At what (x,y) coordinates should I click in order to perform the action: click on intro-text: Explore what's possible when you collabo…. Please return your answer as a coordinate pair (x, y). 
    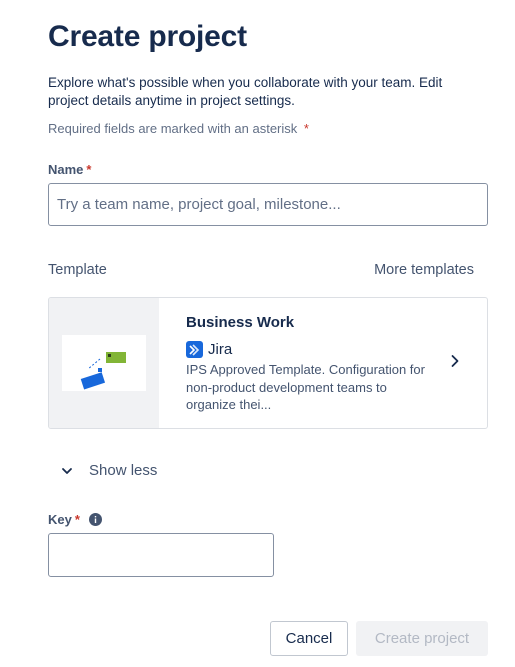
    Looking at the image, I should click on (245, 91).